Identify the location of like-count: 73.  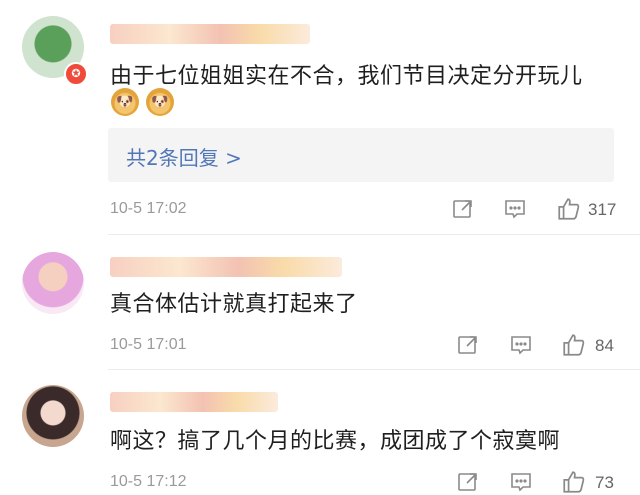
(604, 482).